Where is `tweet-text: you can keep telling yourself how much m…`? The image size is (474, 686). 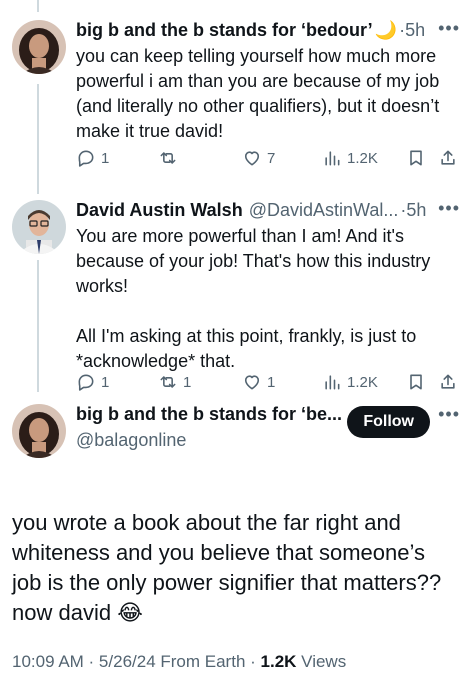
tweet-text: you can keep telling yourself how much m… is located at coordinates (260, 93).